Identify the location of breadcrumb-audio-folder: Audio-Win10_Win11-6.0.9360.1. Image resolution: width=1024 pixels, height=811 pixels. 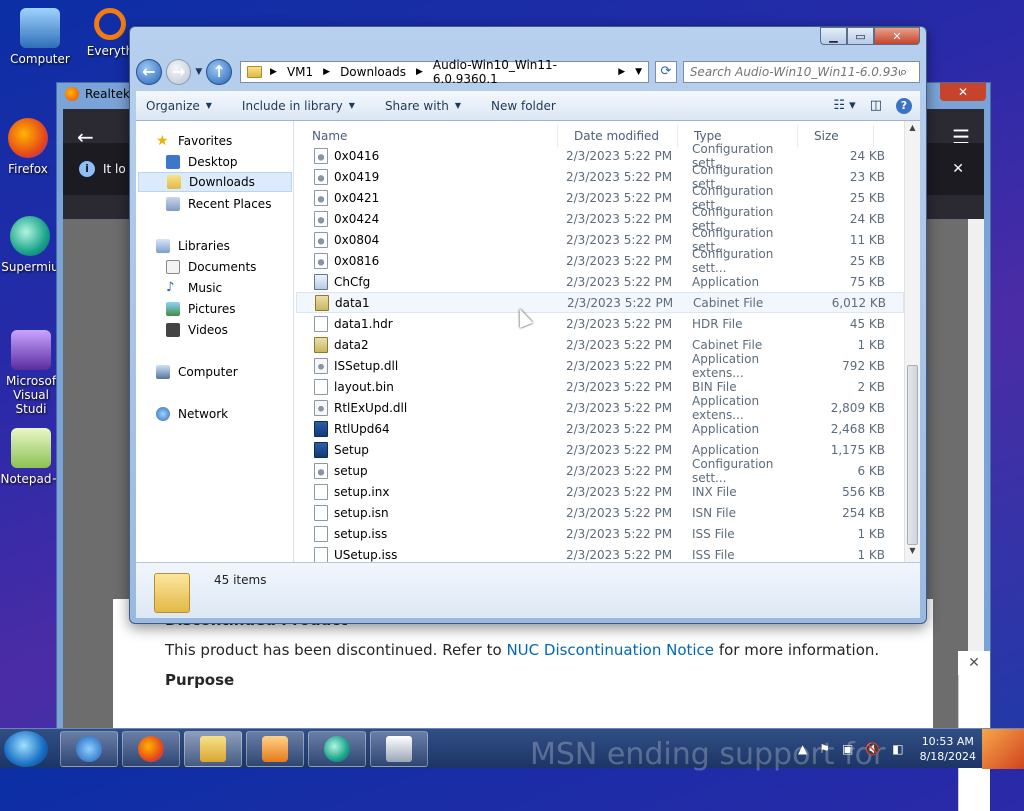
(520, 72).